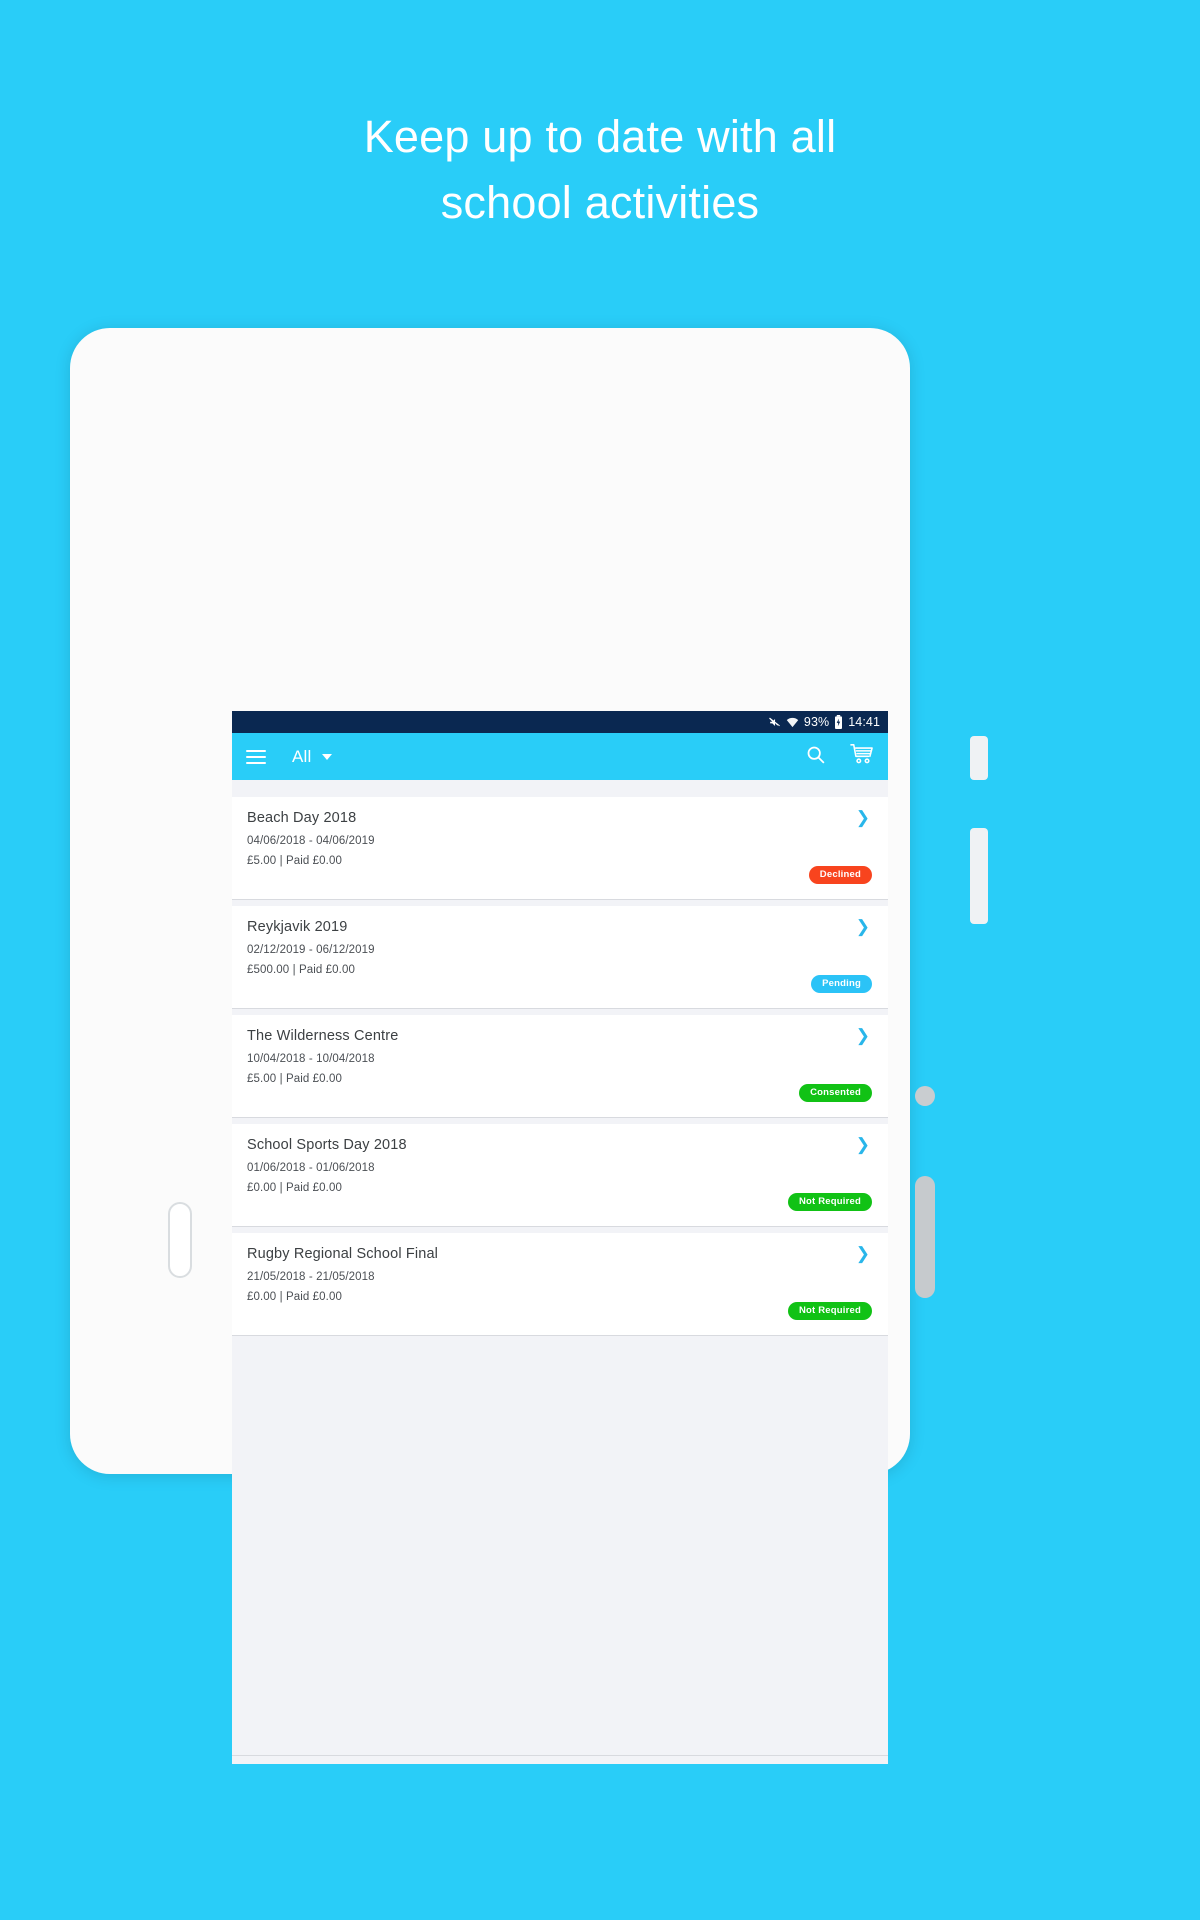  I want to click on promo-headline-line1: Keep up to date with all, so click(600, 136).